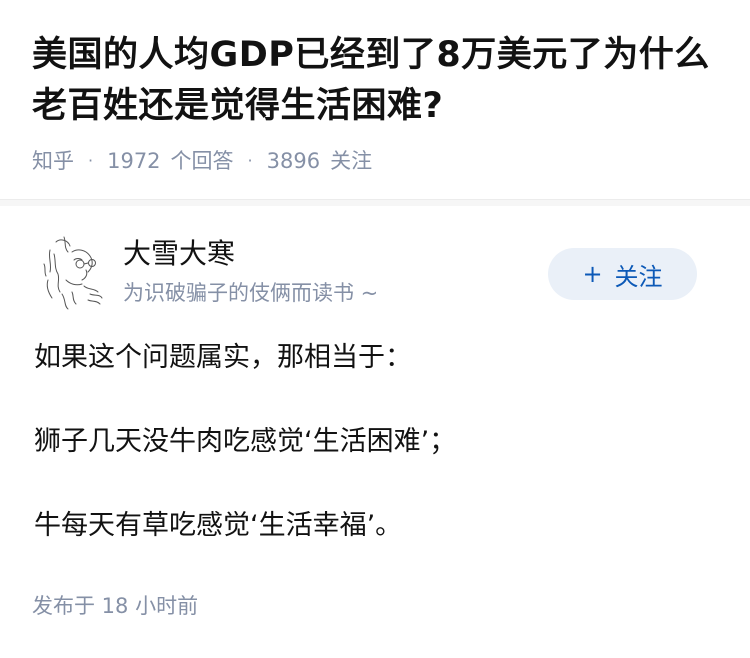  What do you see at coordinates (377, 81) in the screenshot?
I see `question-title: 美国的人均GDP已经到了8万美元了为什么老百姓还是觉得生活困难?` at bounding box center [377, 81].